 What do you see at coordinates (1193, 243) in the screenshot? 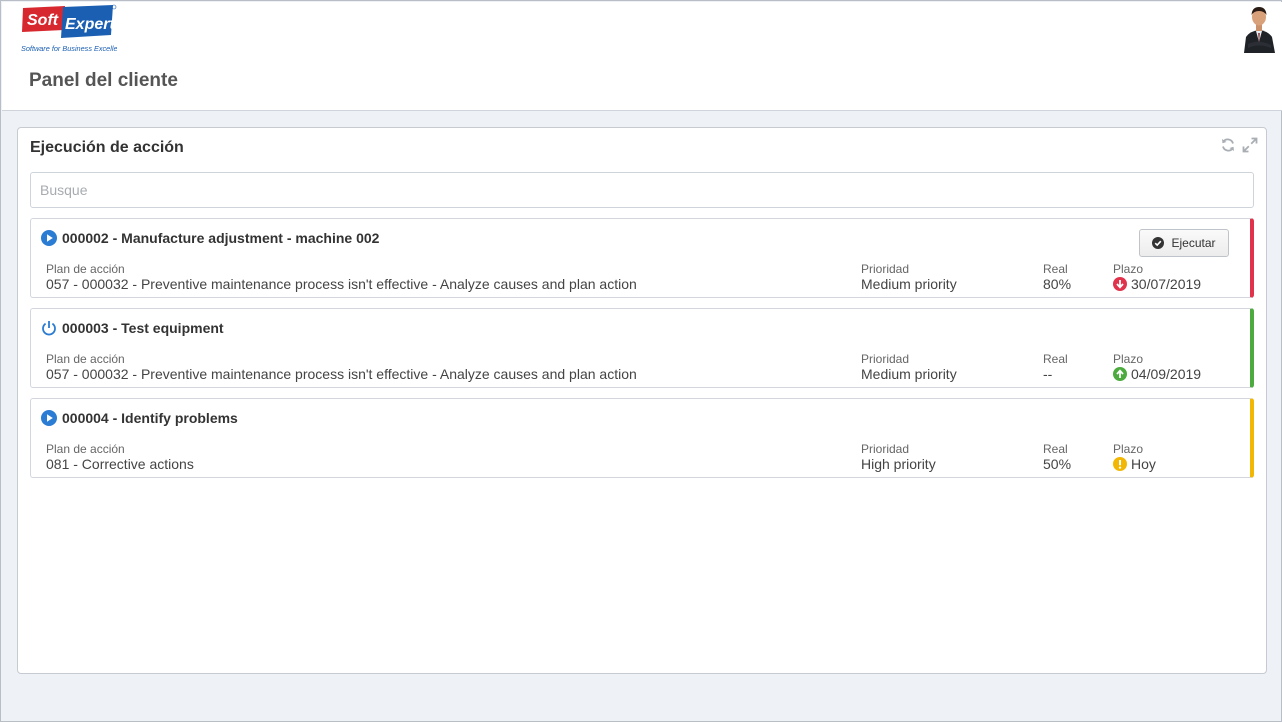
I see `execute-button-label: Ejecutar` at bounding box center [1193, 243].